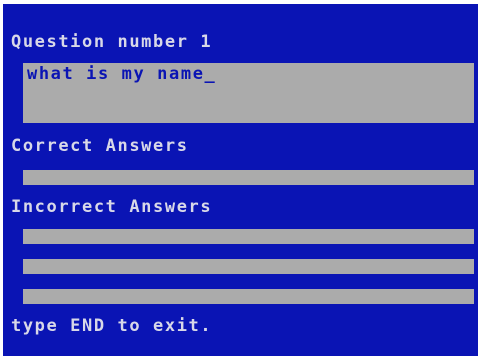  Describe the element at coordinates (100, 146) in the screenshot. I see `correct-answers-heading: Correct Answers` at that location.